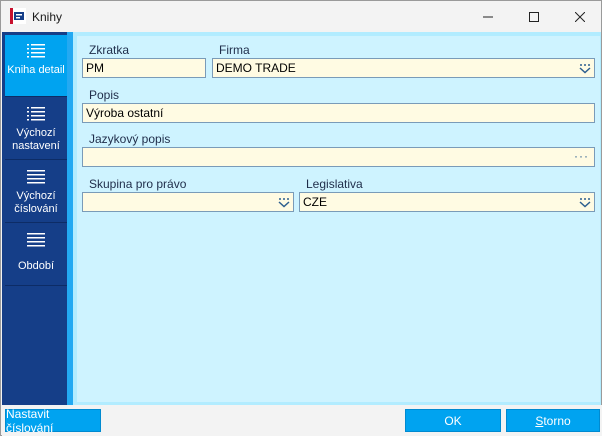  What do you see at coordinates (256, 68) in the screenshot?
I see `firma-value: DEMO TRADE` at bounding box center [256, 68].